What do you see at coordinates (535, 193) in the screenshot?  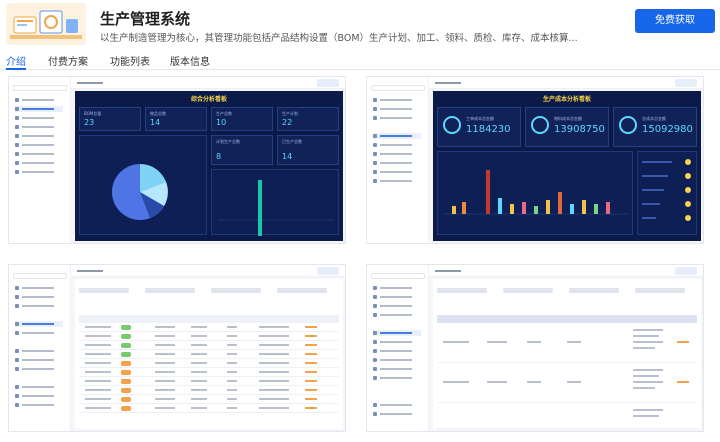 I see `bar-panel` at bounding box center [535, 193].